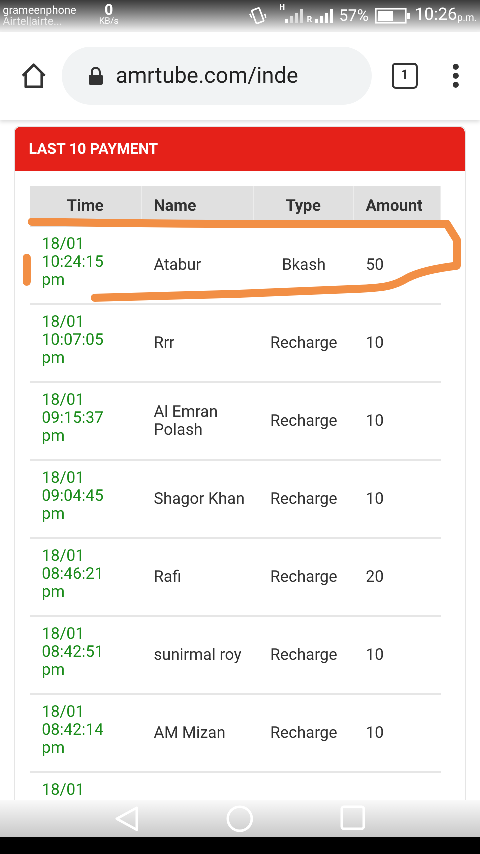 Image resolution: width=480 pixels, height=854 pixels. I want to click on time-cell-text: 18/01 08:46:21 pm, so click(73, 574).